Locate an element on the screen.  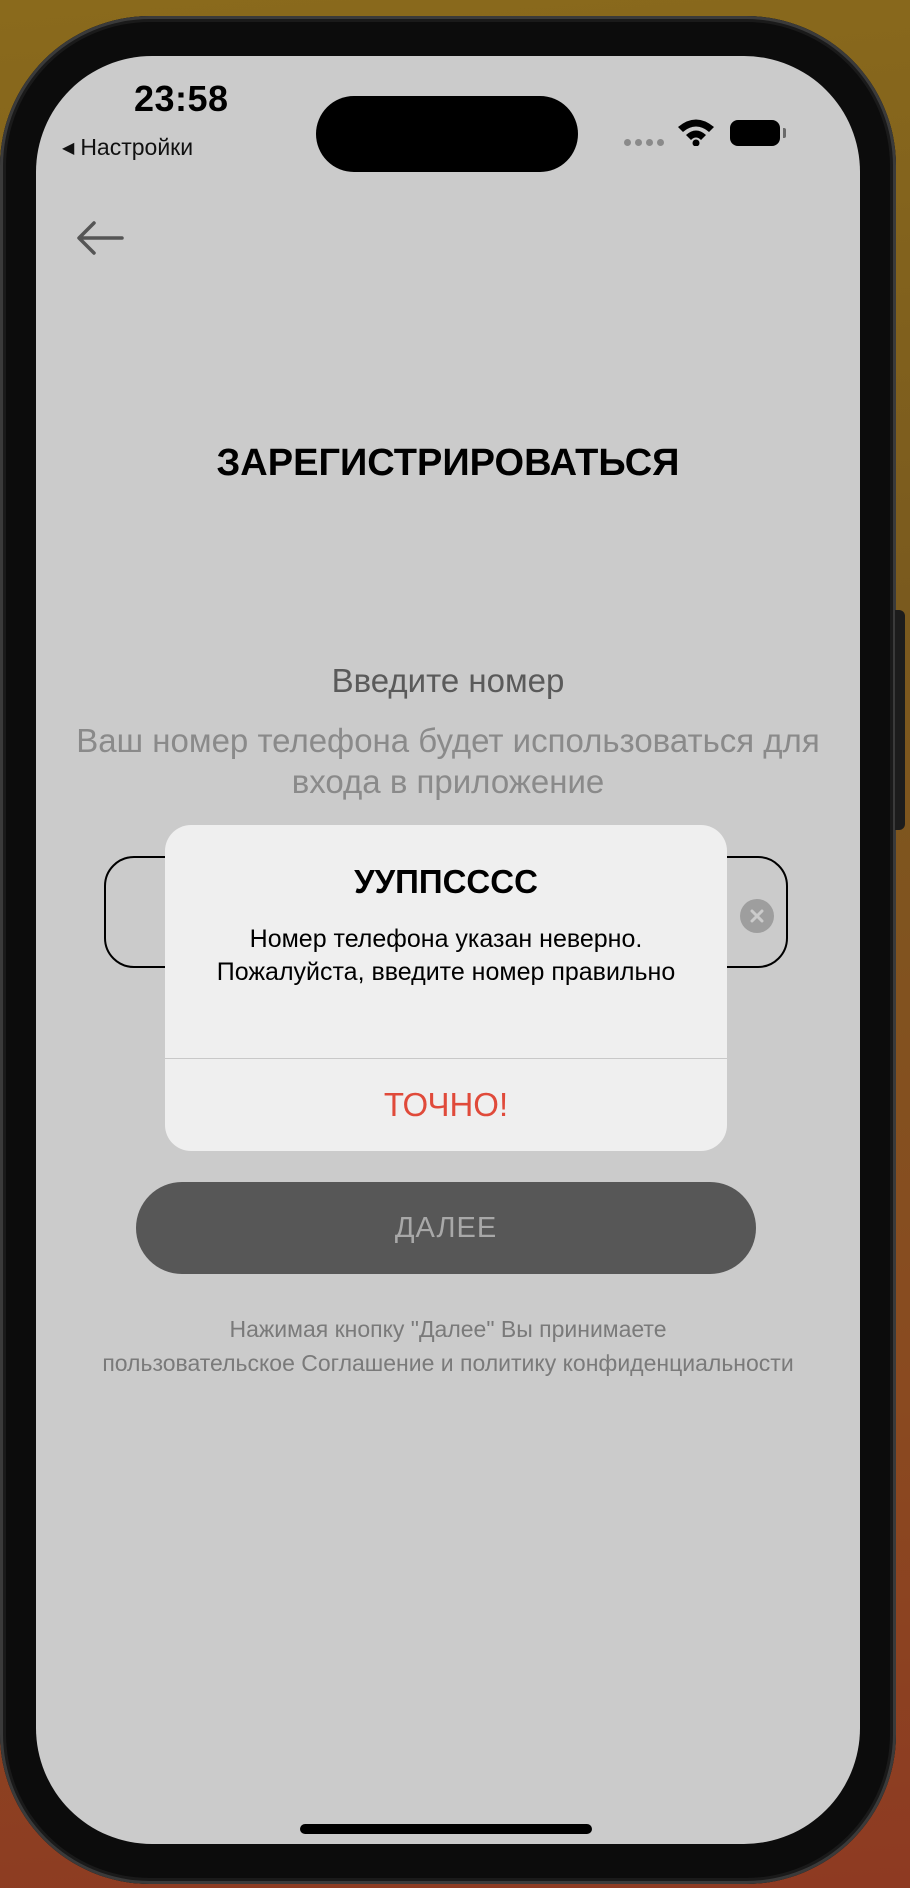
dynamic-island is located at coordinates (447, 134).